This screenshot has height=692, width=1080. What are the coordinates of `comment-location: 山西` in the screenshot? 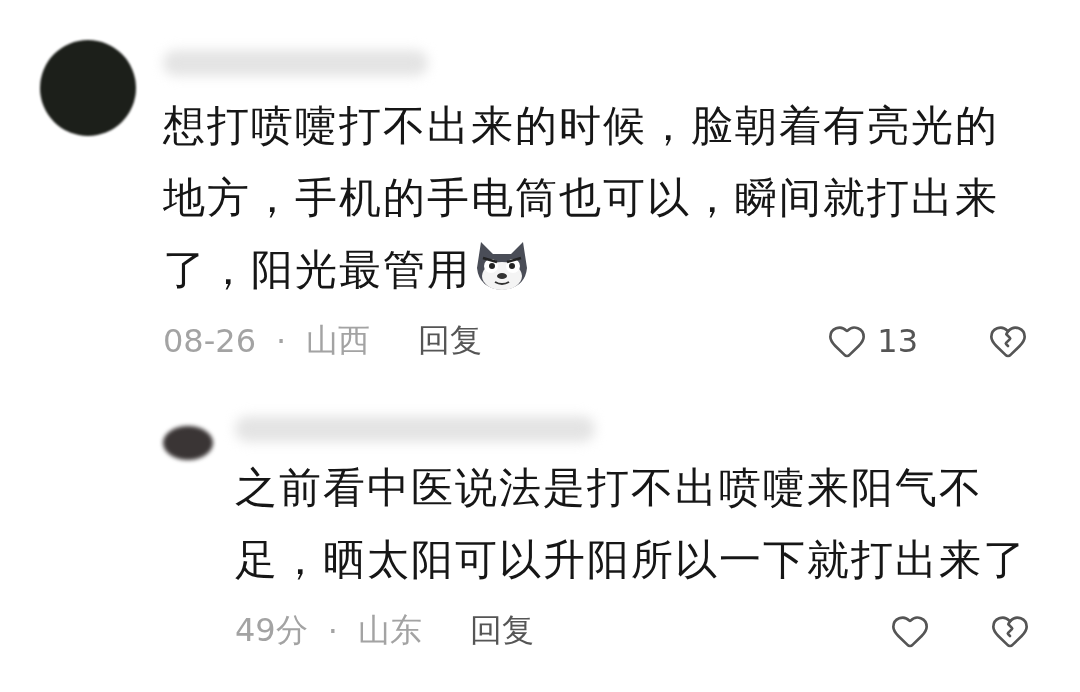 It's located at (338, 340).